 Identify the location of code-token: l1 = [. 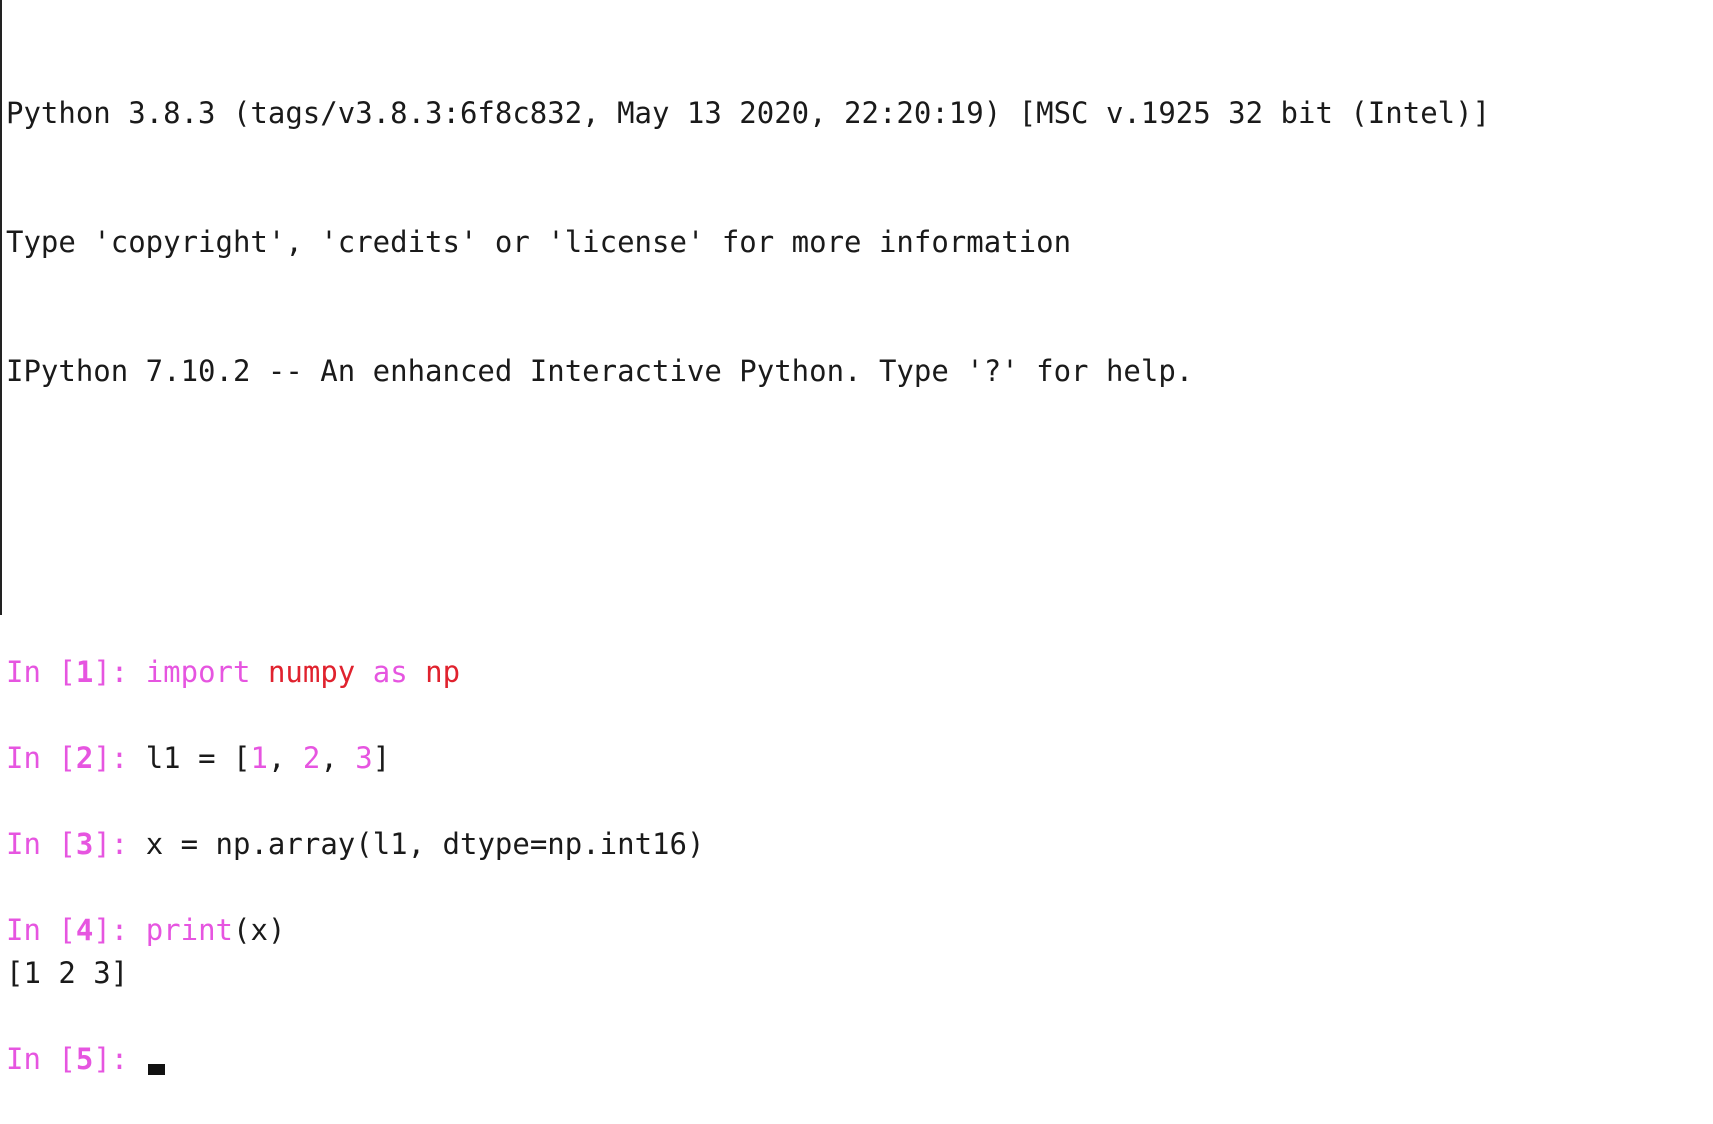
(198, 758).